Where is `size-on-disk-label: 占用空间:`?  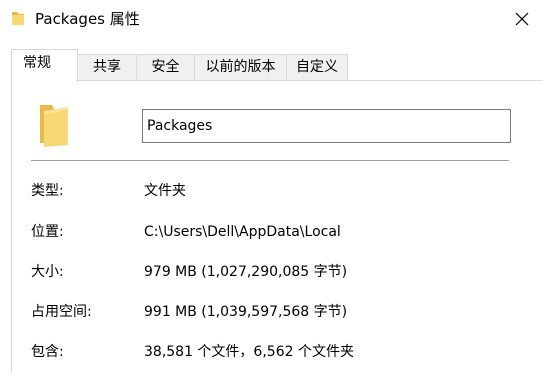 size-on-disk-label: 占用空间: is located at coordinates (61, 312).